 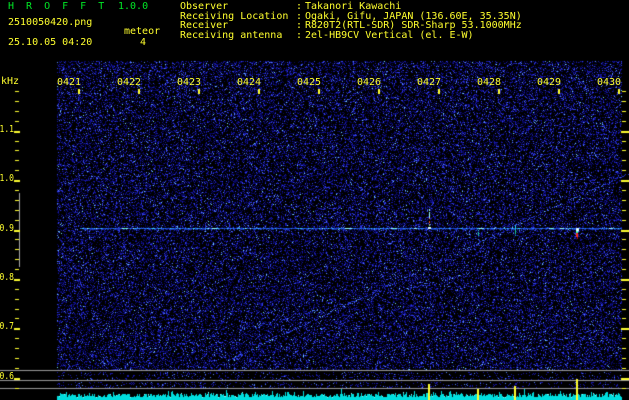 I want to click on freq-label: 1.1, so click(x=7, y=129).